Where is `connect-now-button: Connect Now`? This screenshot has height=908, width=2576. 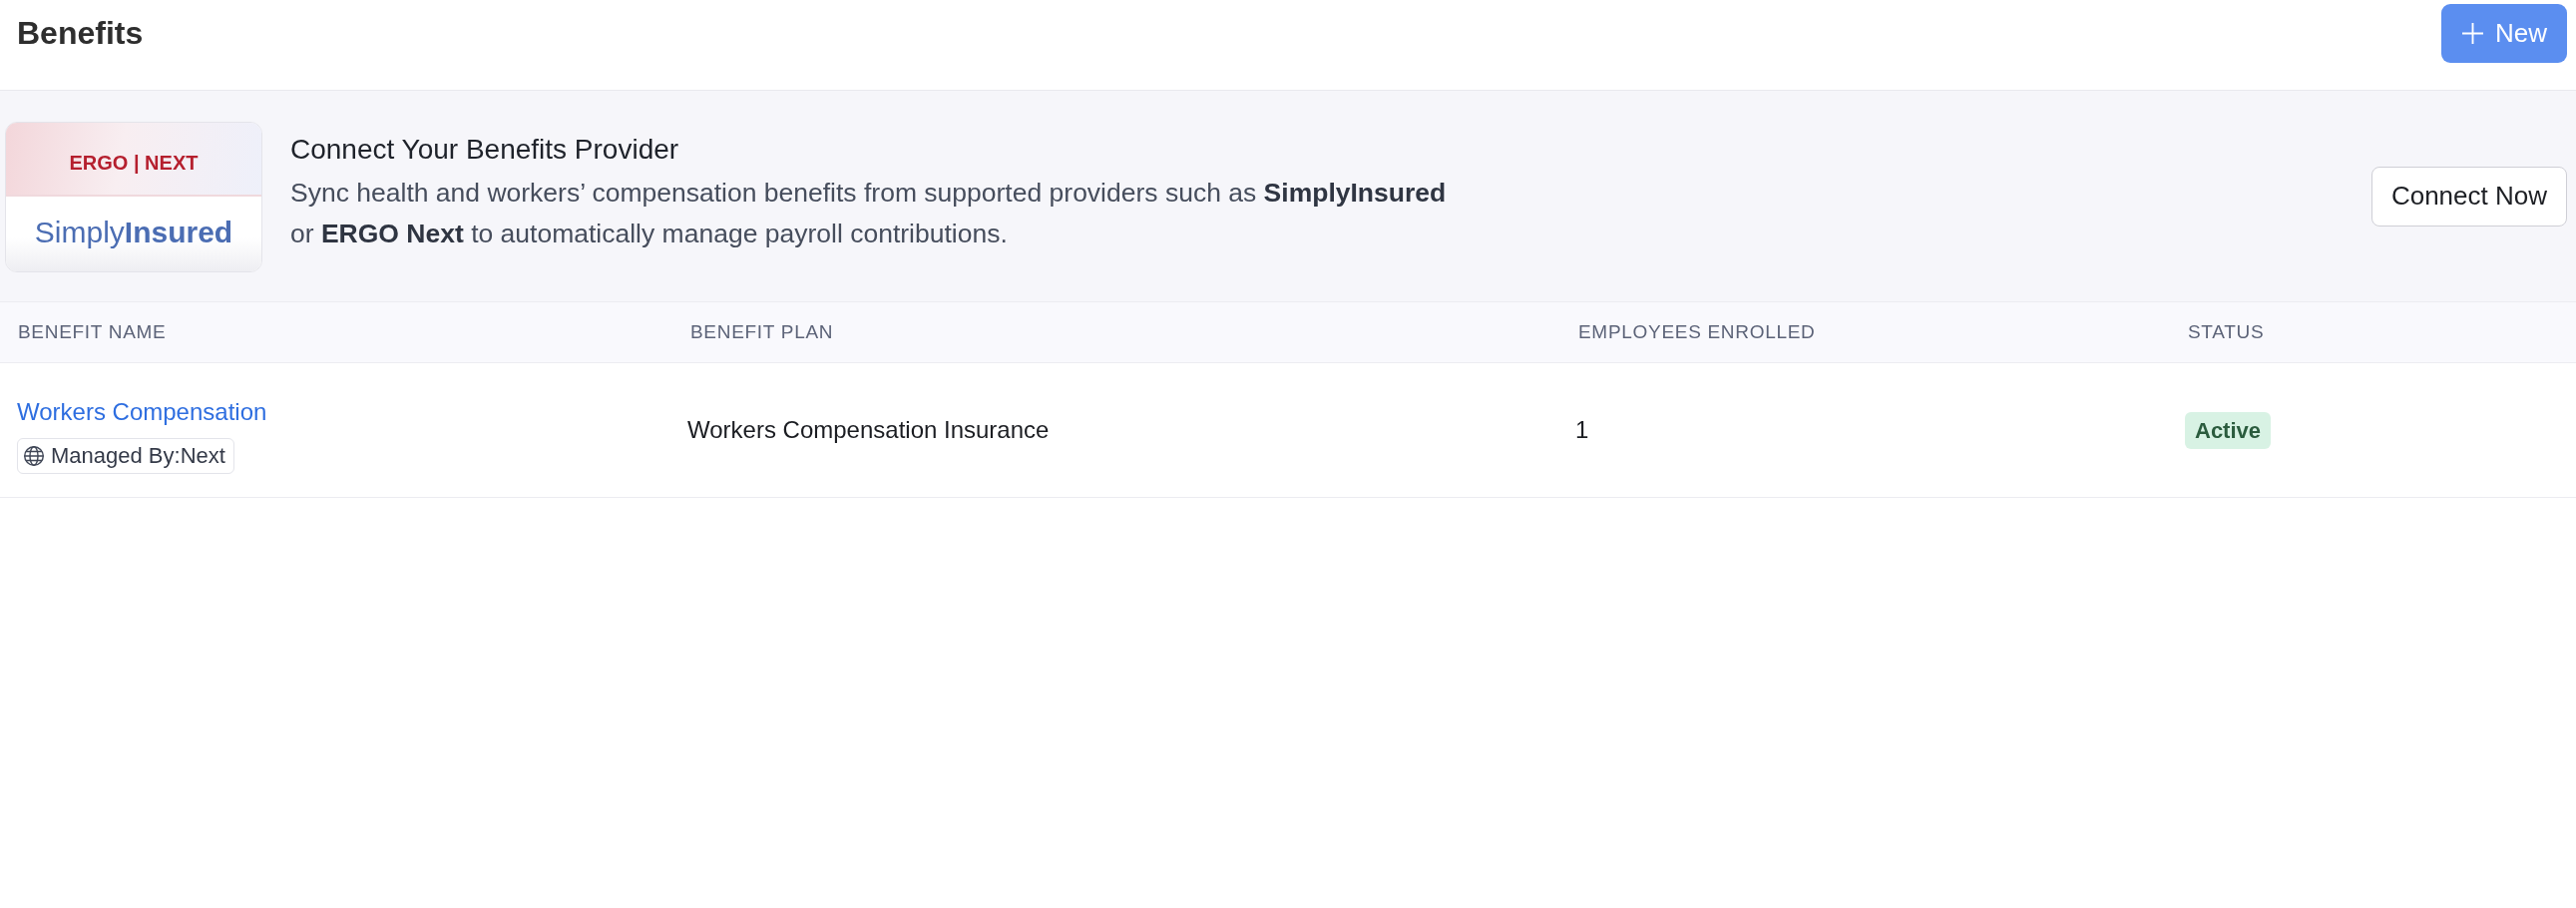 connect-now-button: Connect Now is located at coordinates (2468, 196).